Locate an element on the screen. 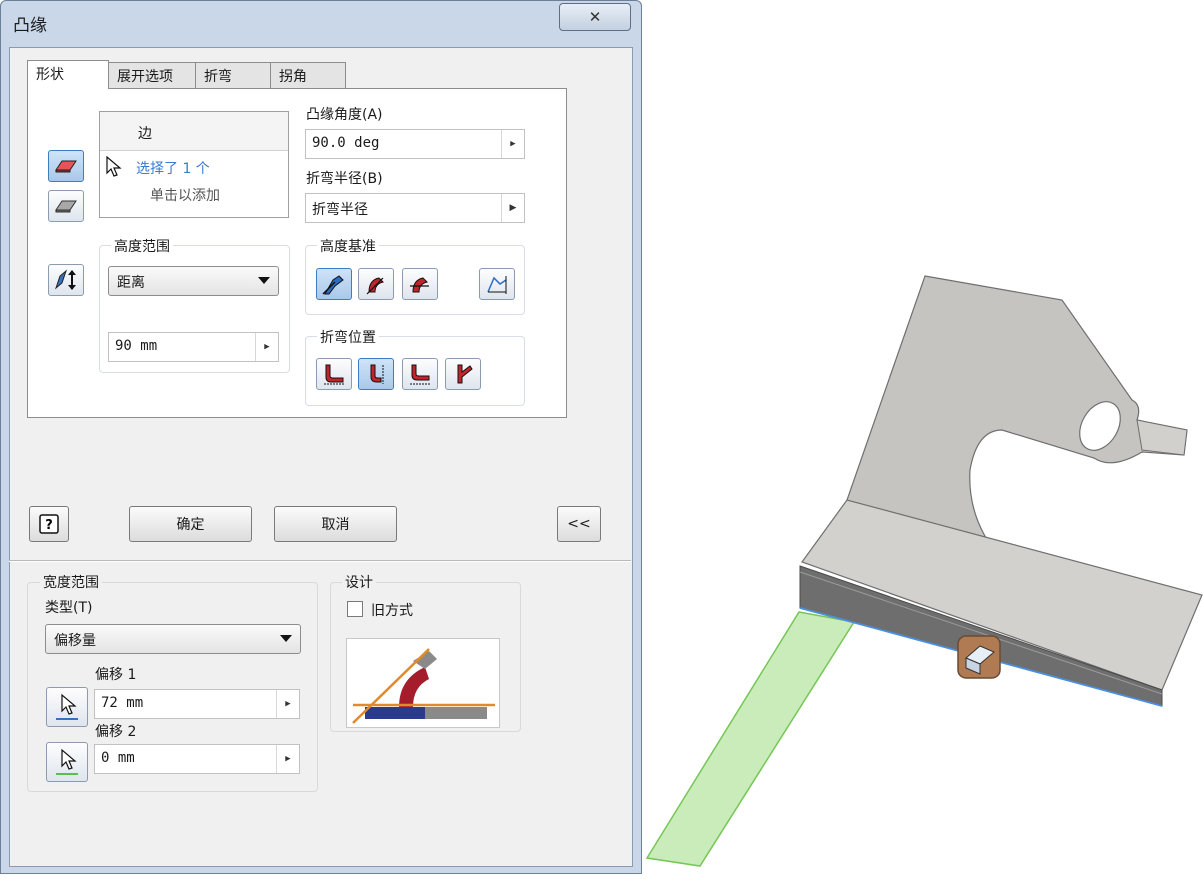 The image size is (1203, 879). datum-align-button is located at coordinates (497, 284).